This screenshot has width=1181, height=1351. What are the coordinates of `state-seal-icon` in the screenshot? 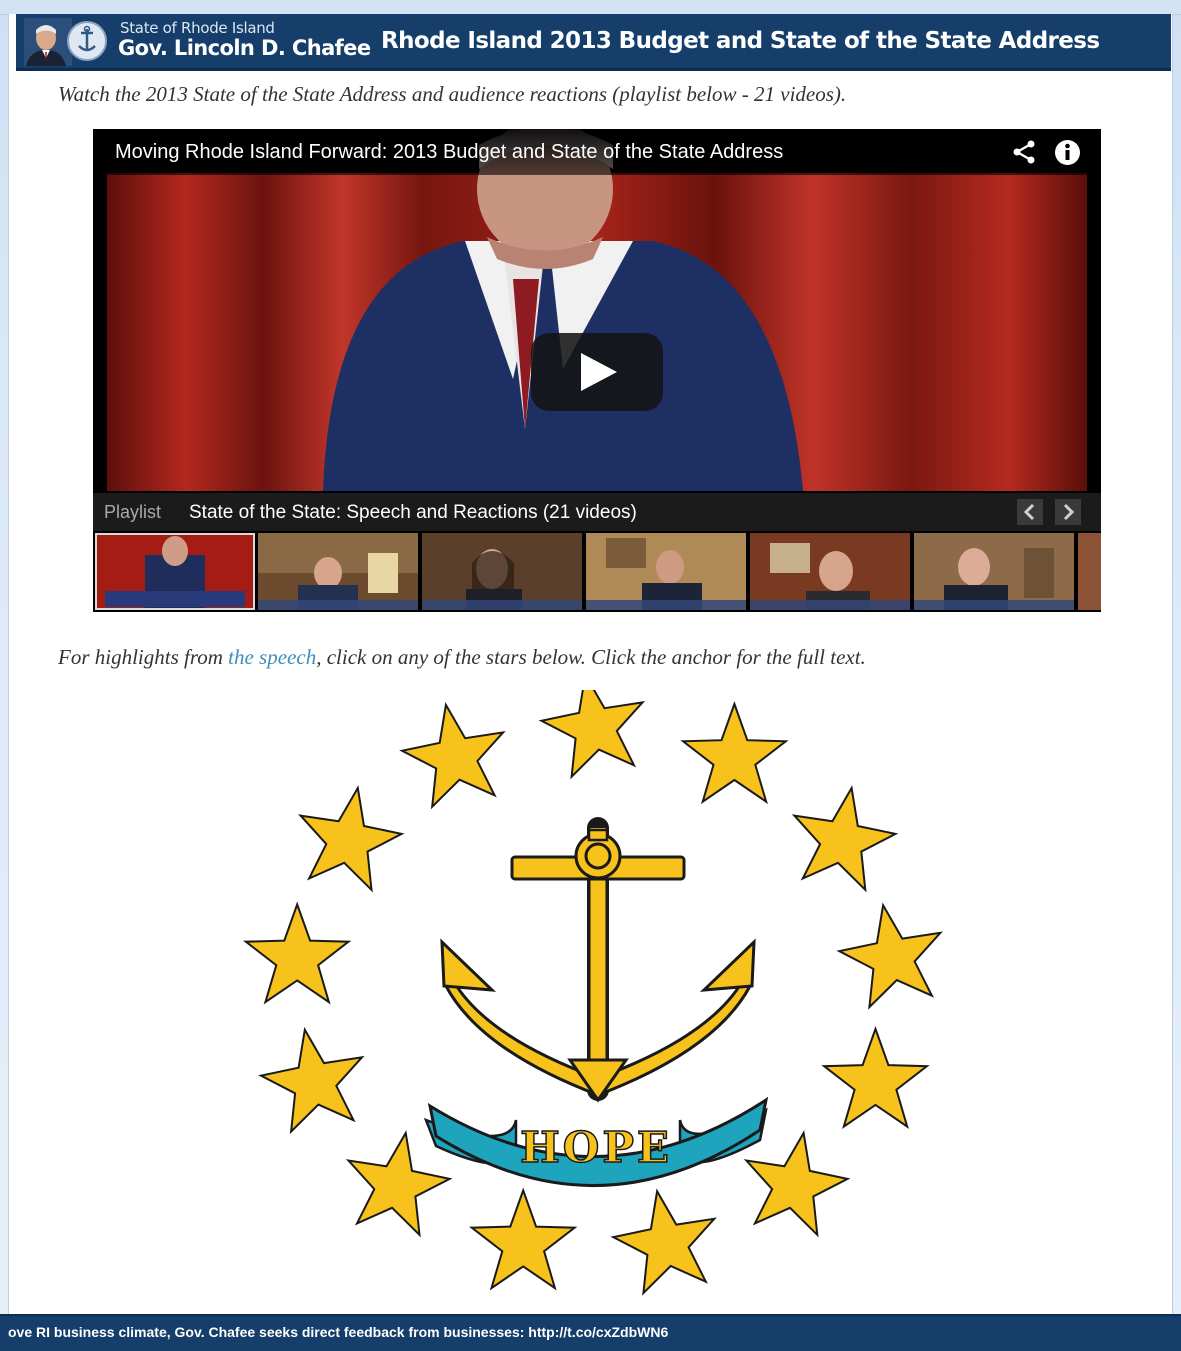 It's located at (87, 41).